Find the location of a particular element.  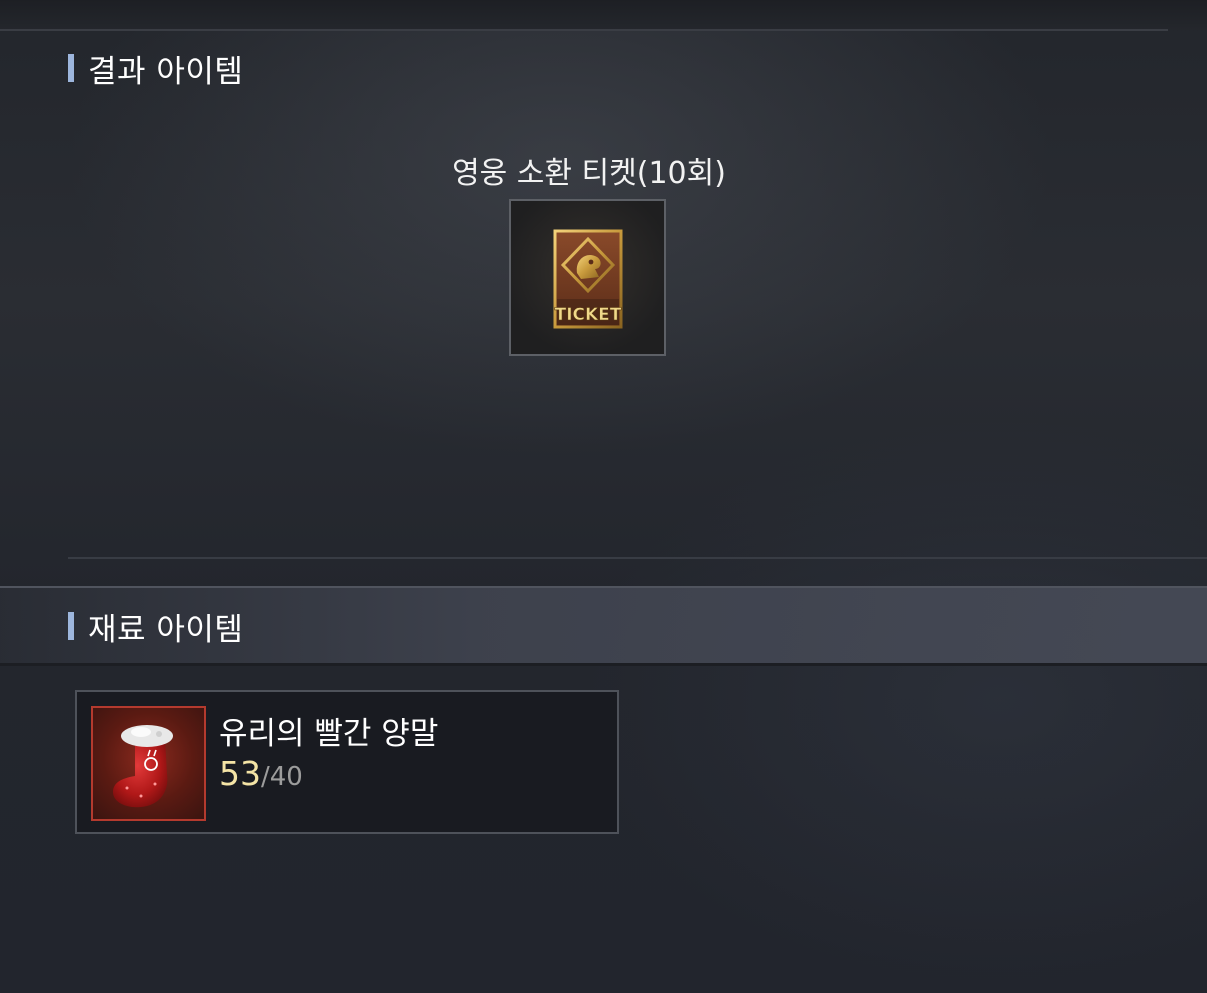

material-count-need: 40 is located at coordinates (286, 777).